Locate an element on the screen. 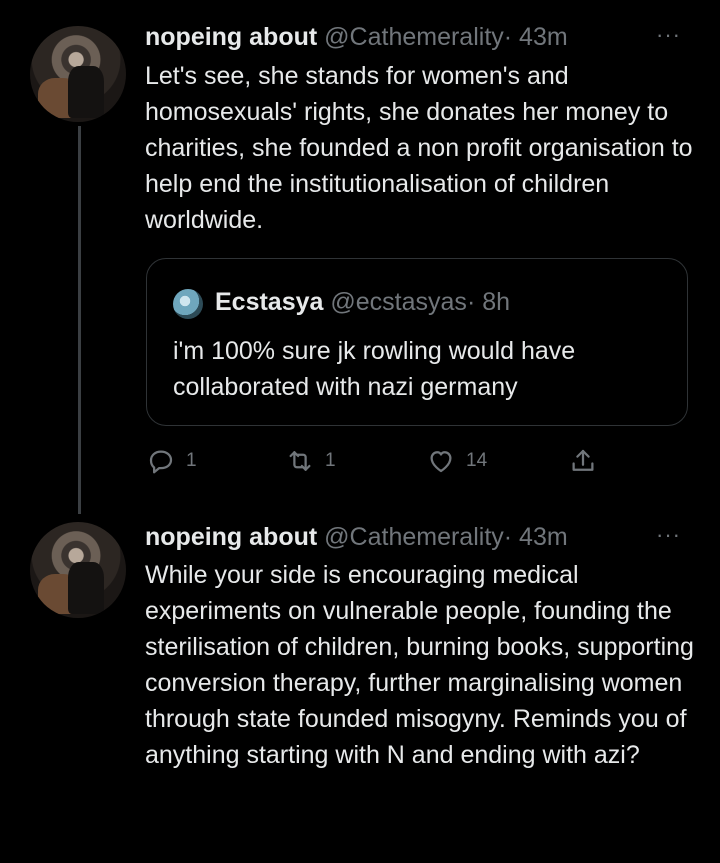 This screenshot has height=863, width=720. tweet-2-timestamp: · 43m is located at coordinates (536, 537).